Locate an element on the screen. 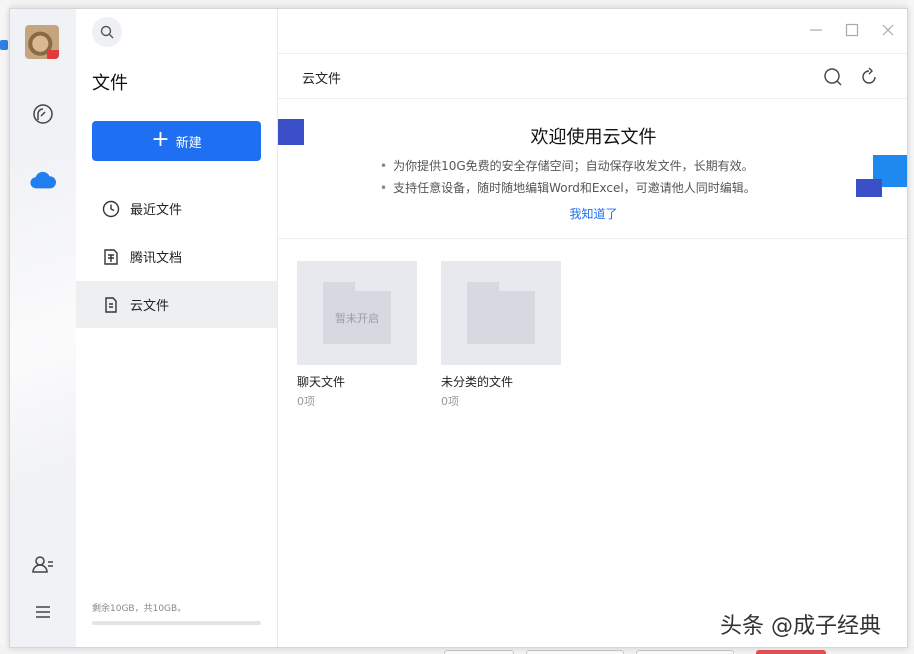 This screenshot has width=914, height=654. new-button-label: 新建 is located at coordinates (188, 143).